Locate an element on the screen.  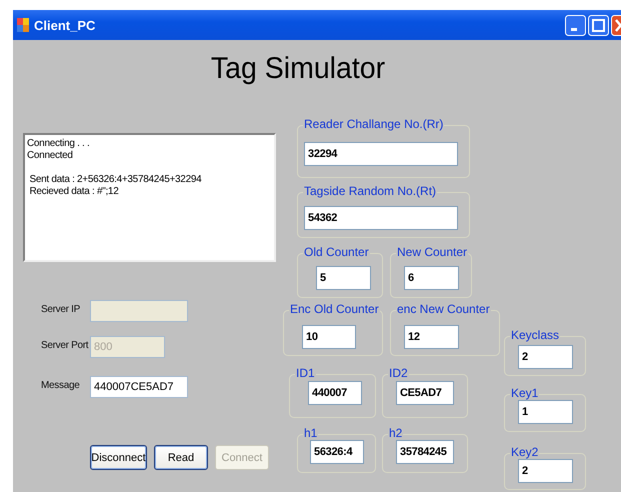
input-field: 56326:4 is located at coordinates (337, 452).